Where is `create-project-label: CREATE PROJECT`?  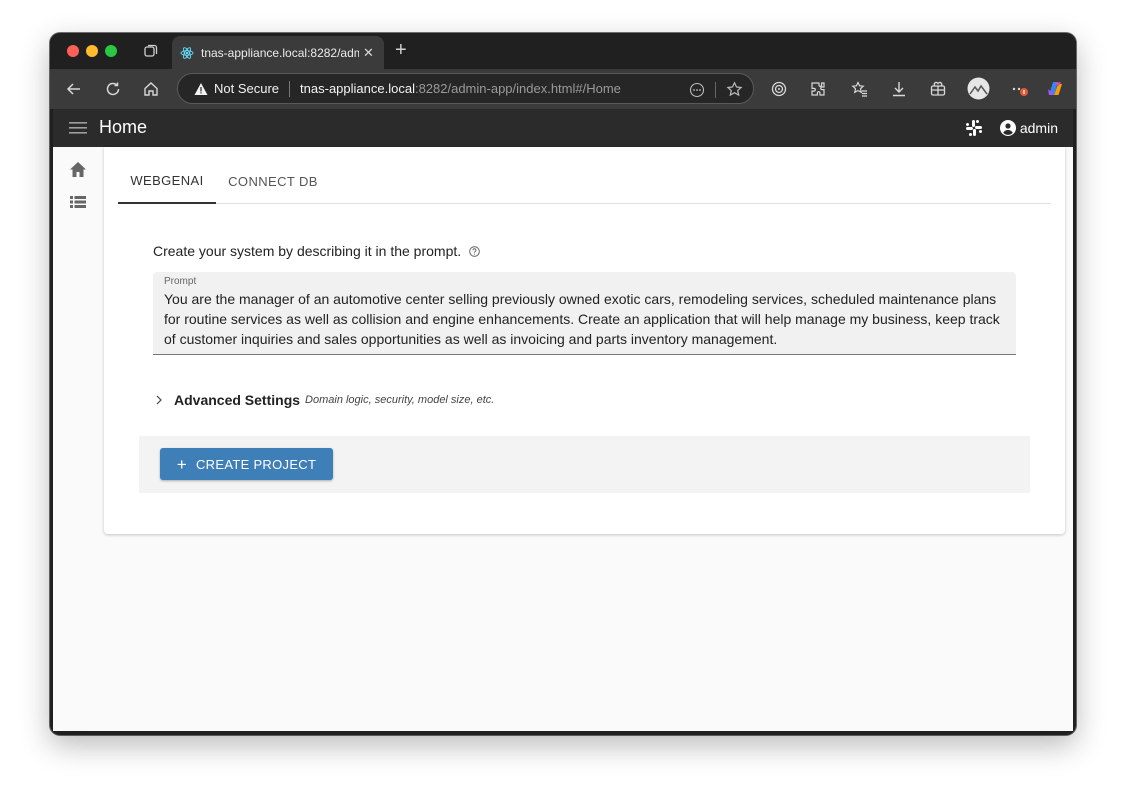 create-project-label: CREATE PROJECT is located at coordinates (256, 464).